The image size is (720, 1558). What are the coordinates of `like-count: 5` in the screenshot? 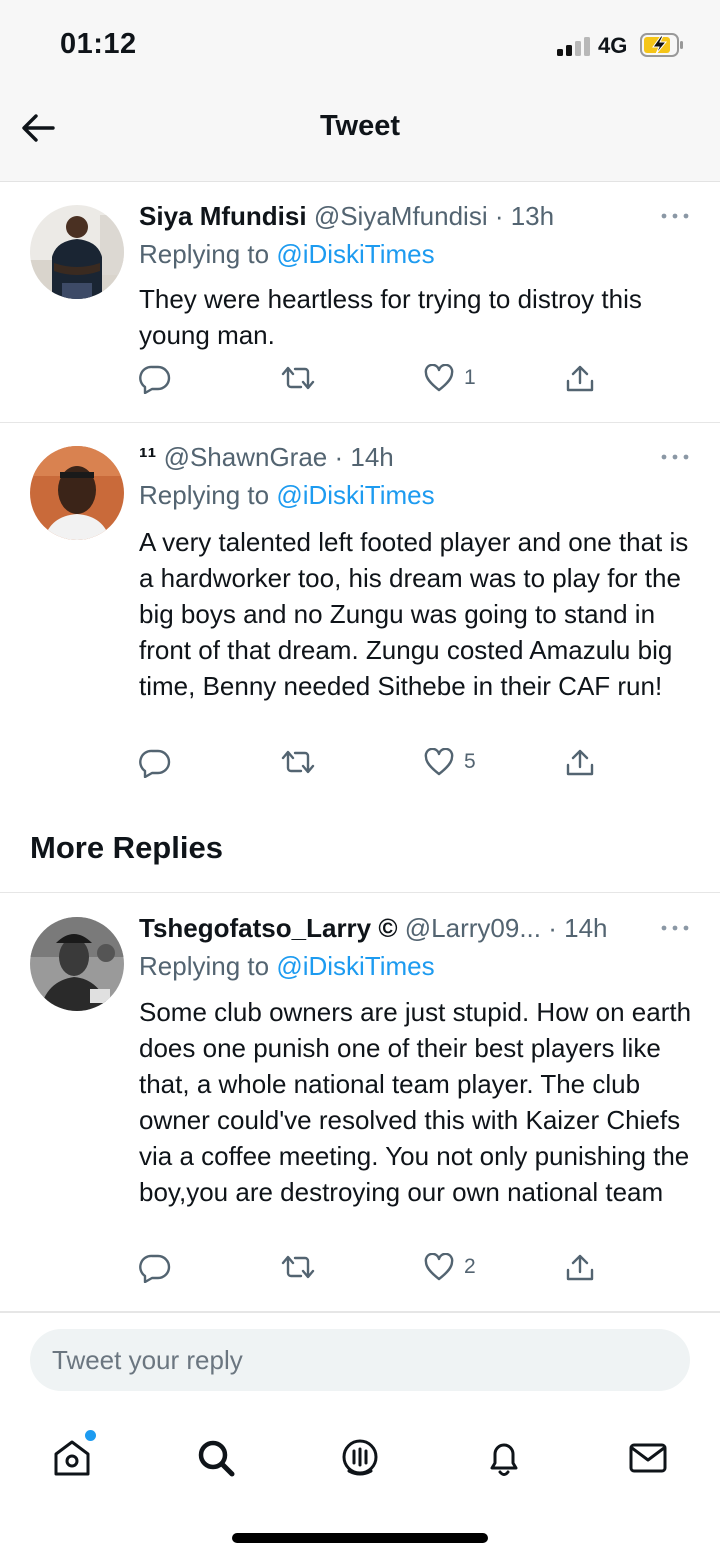 It's located at (470, 761).